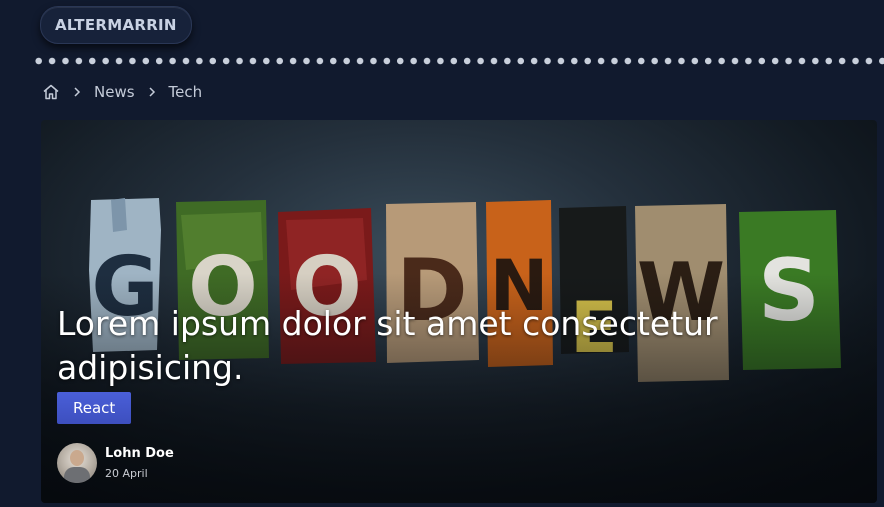 The width and height of the screenshot is (884, 507). What do you see at coordinates (115, 463) in the screenshot?
I see `author-info: Lohn Doe 20 April` at bounding box center [115, 463].